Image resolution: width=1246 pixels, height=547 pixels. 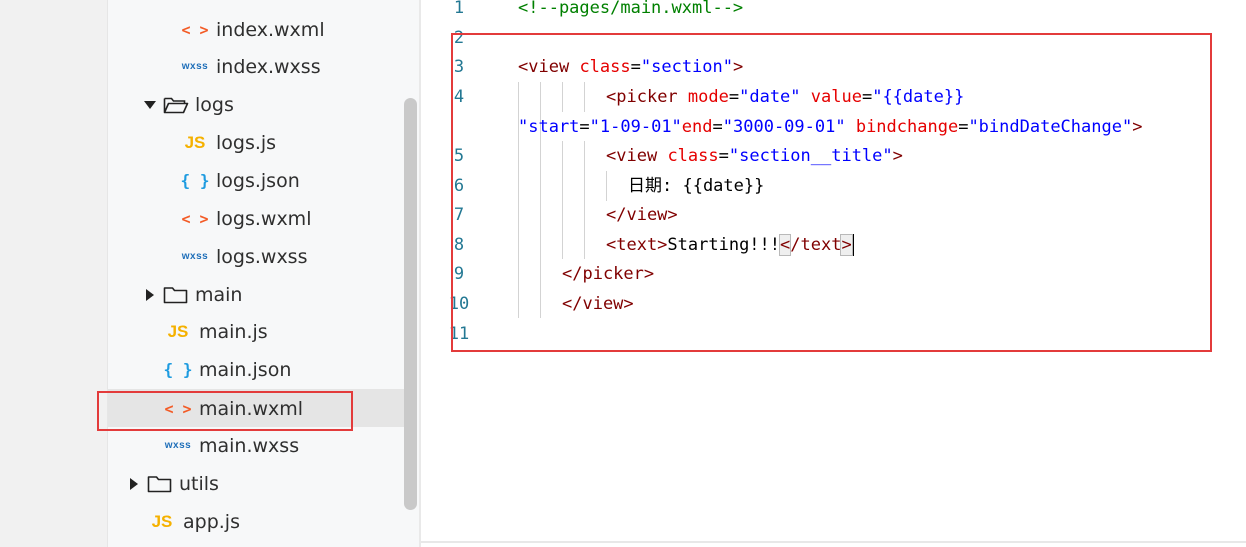 I want to click on file-logs-wxml: < > logs.wxml, so click(x=245, y=218).